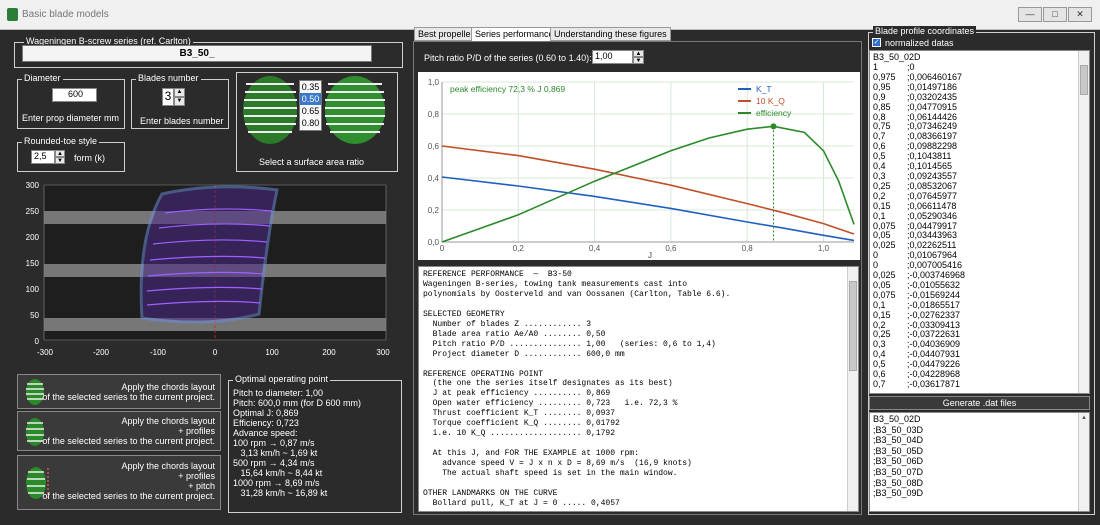 This screenshot has width=1100, height=525. What do you see at coordinates (774, 113) in the screenshot?
I see `chart-legend-label: efficiency` at bounding box center [774, 113].